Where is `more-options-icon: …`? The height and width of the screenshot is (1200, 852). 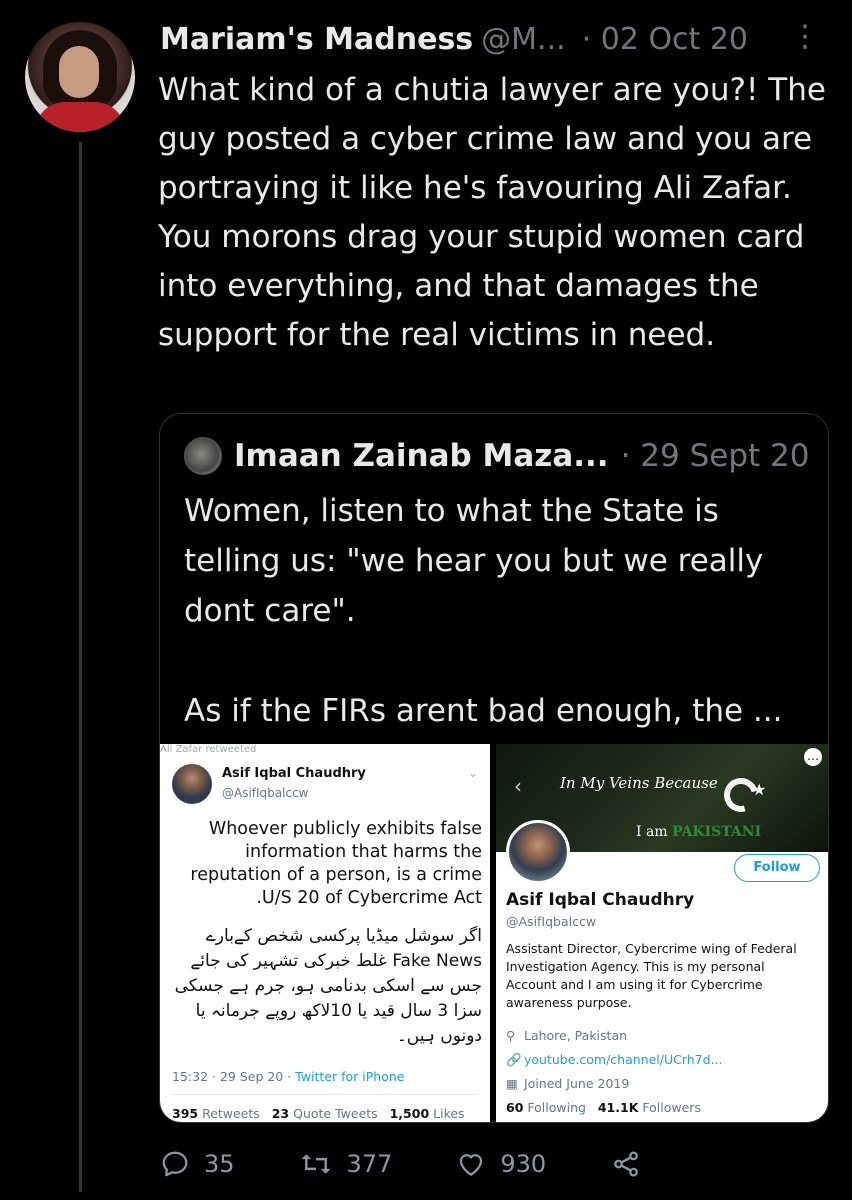 more-options-icon: … is located at coordinates (813, 757).